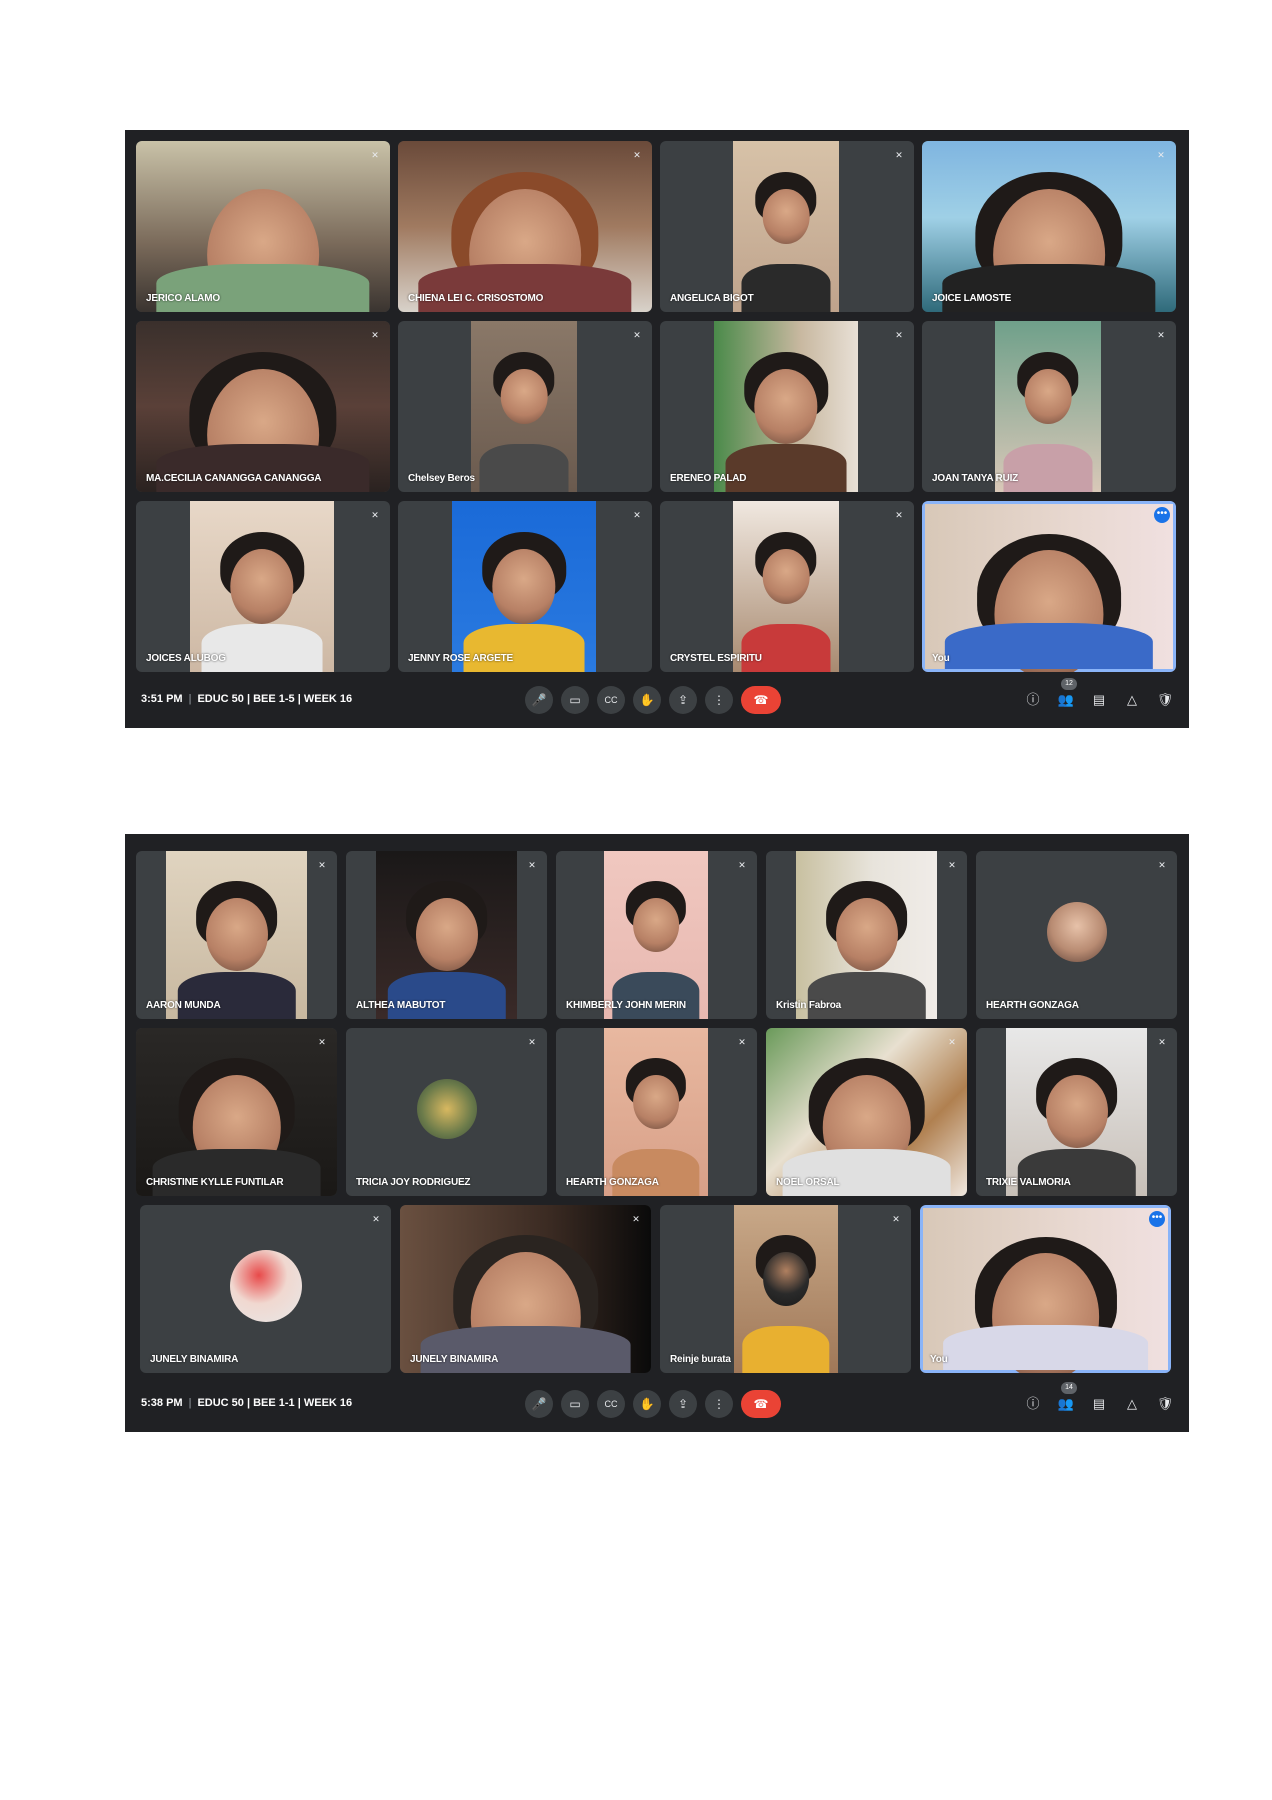 Image resolution: width=1272 pixels, height=1800 pixels. What do you see at coordinates (787, 226) in the screenshot?
I see `participant-tile: ✕ ANGELICA BIGOT` at bounding box center [787, 226].